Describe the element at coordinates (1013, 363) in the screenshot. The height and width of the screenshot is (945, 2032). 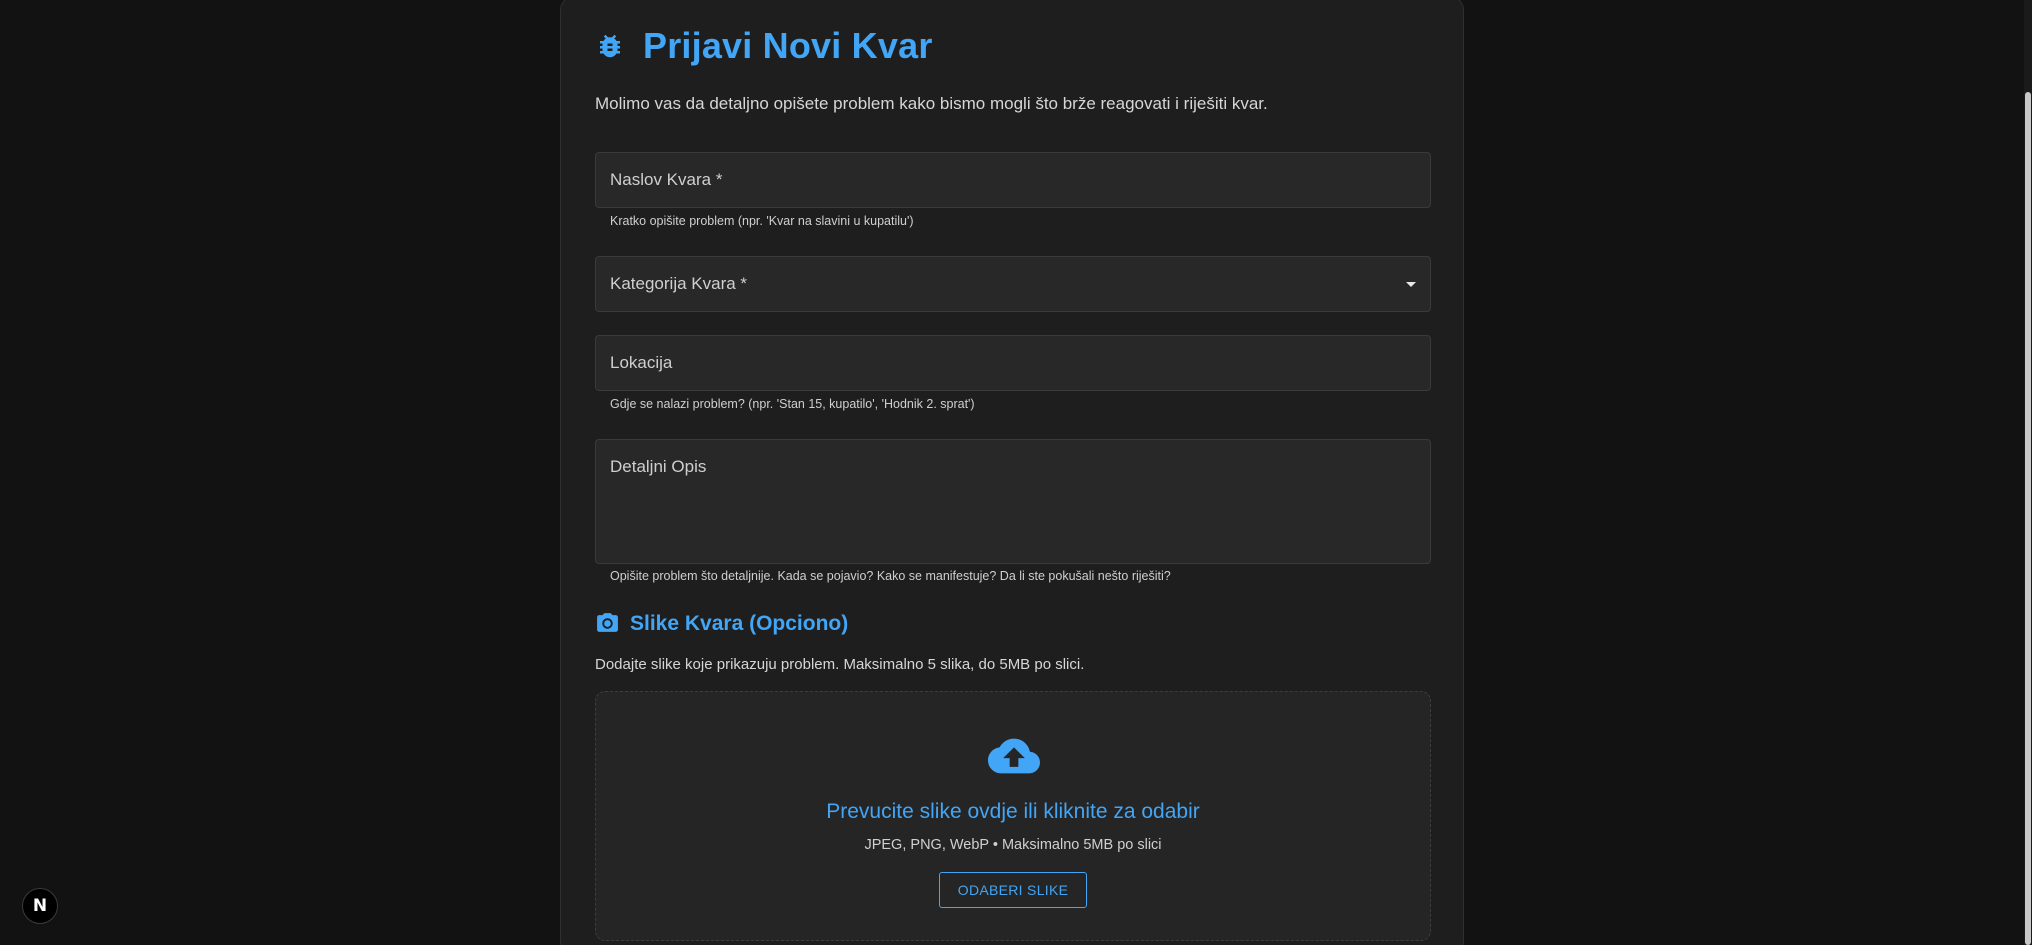
I see `location-input: Lokacija` at that location.